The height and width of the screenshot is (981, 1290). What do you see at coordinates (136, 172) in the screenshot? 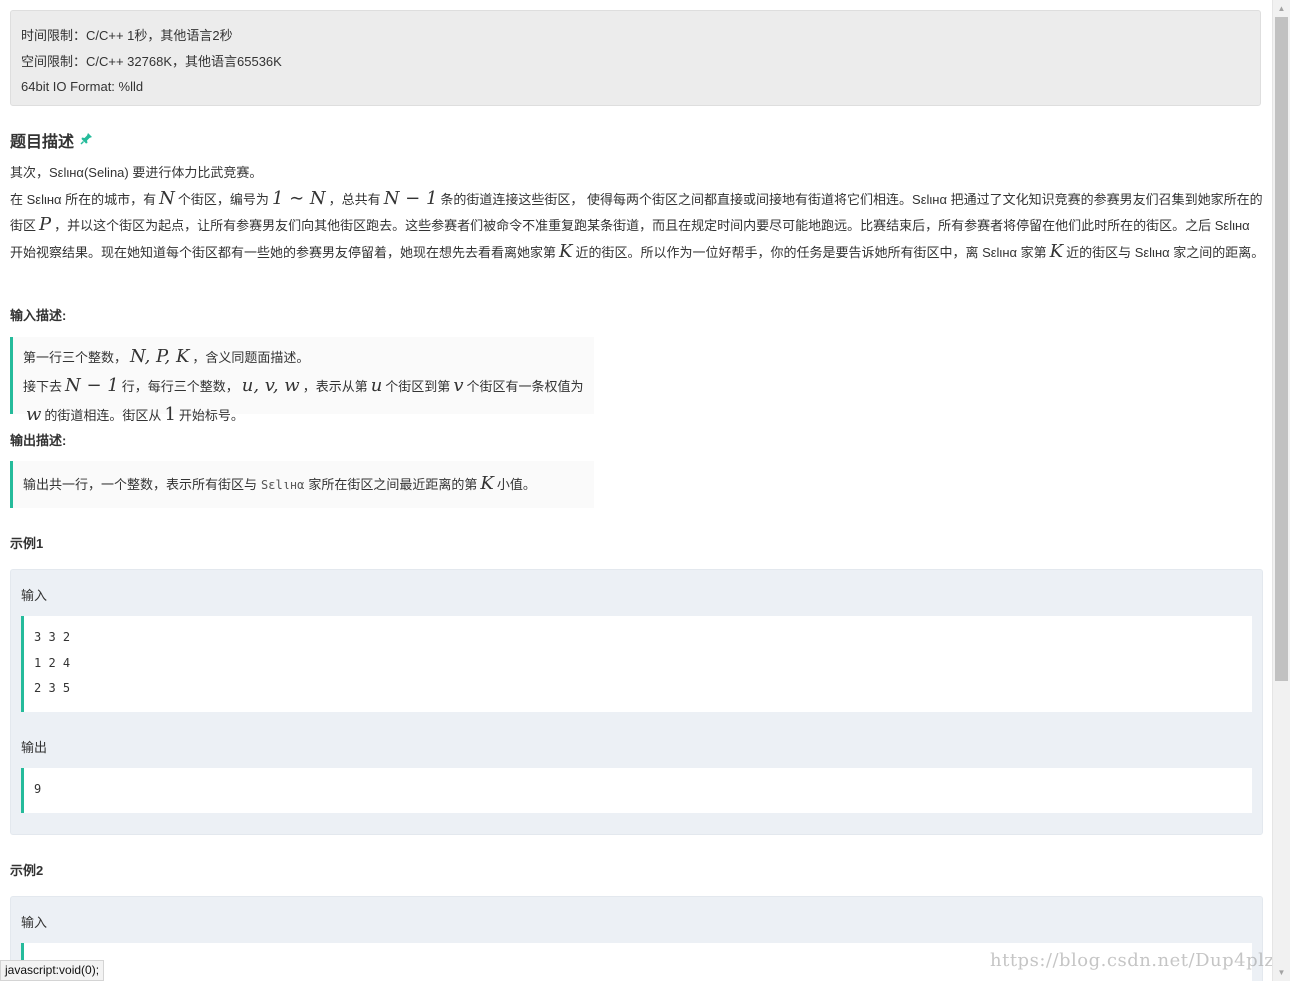
I see `desc-line-1: 其次，Sεlιнα(Selina) 要进行体力比武竞赛。` at bounding box center [136, 172].